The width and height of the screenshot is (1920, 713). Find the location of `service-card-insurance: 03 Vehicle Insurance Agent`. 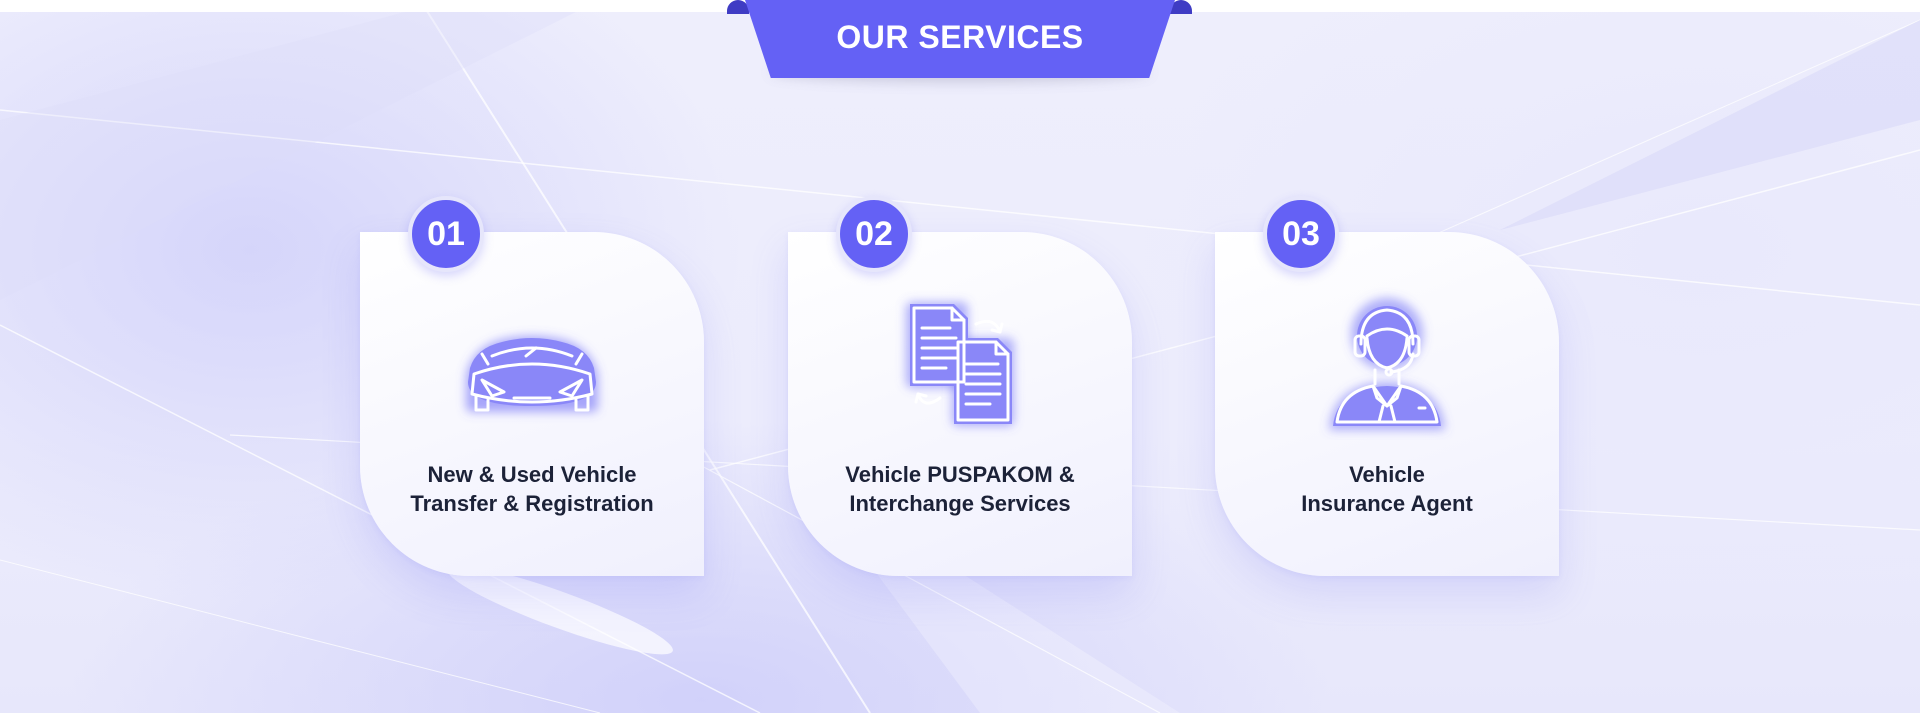

service-card-insurance: 03 Vehicle Insurance Agent is located at coordinates (1387, 386).